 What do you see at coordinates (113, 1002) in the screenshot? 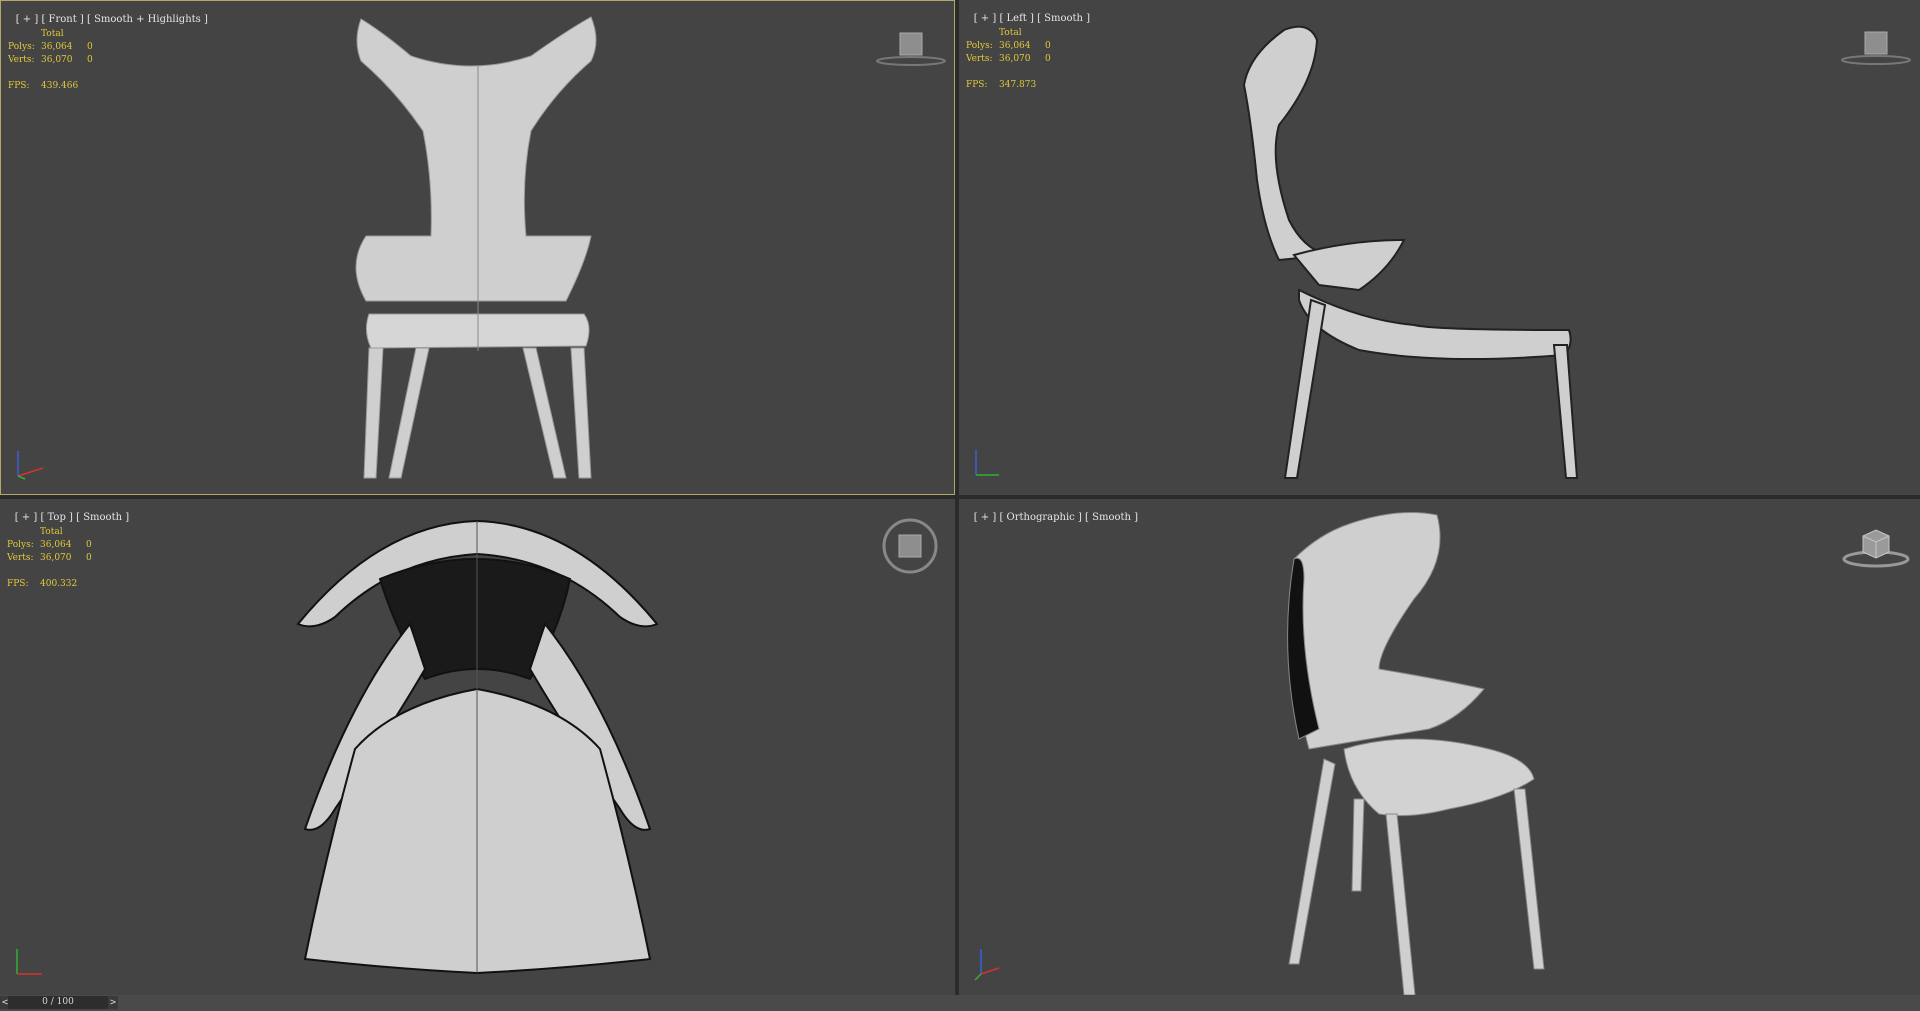
I see `next-frame-button: >` at bounding box center [113, 1002].